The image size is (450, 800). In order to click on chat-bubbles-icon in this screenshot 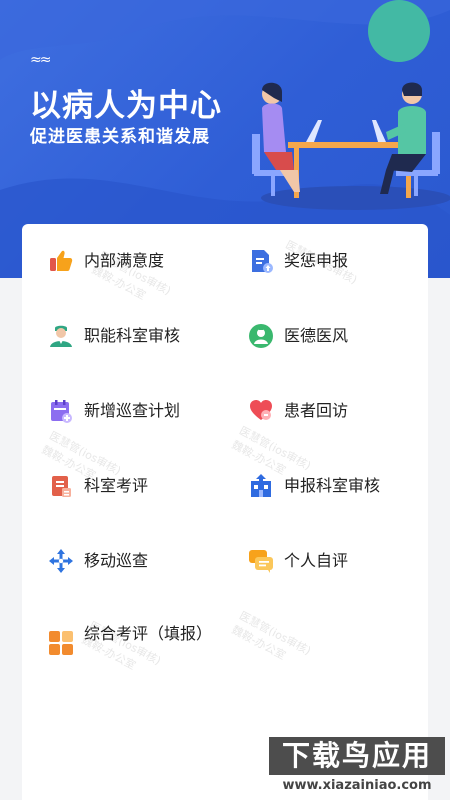, I will do `click(261, 561)`.